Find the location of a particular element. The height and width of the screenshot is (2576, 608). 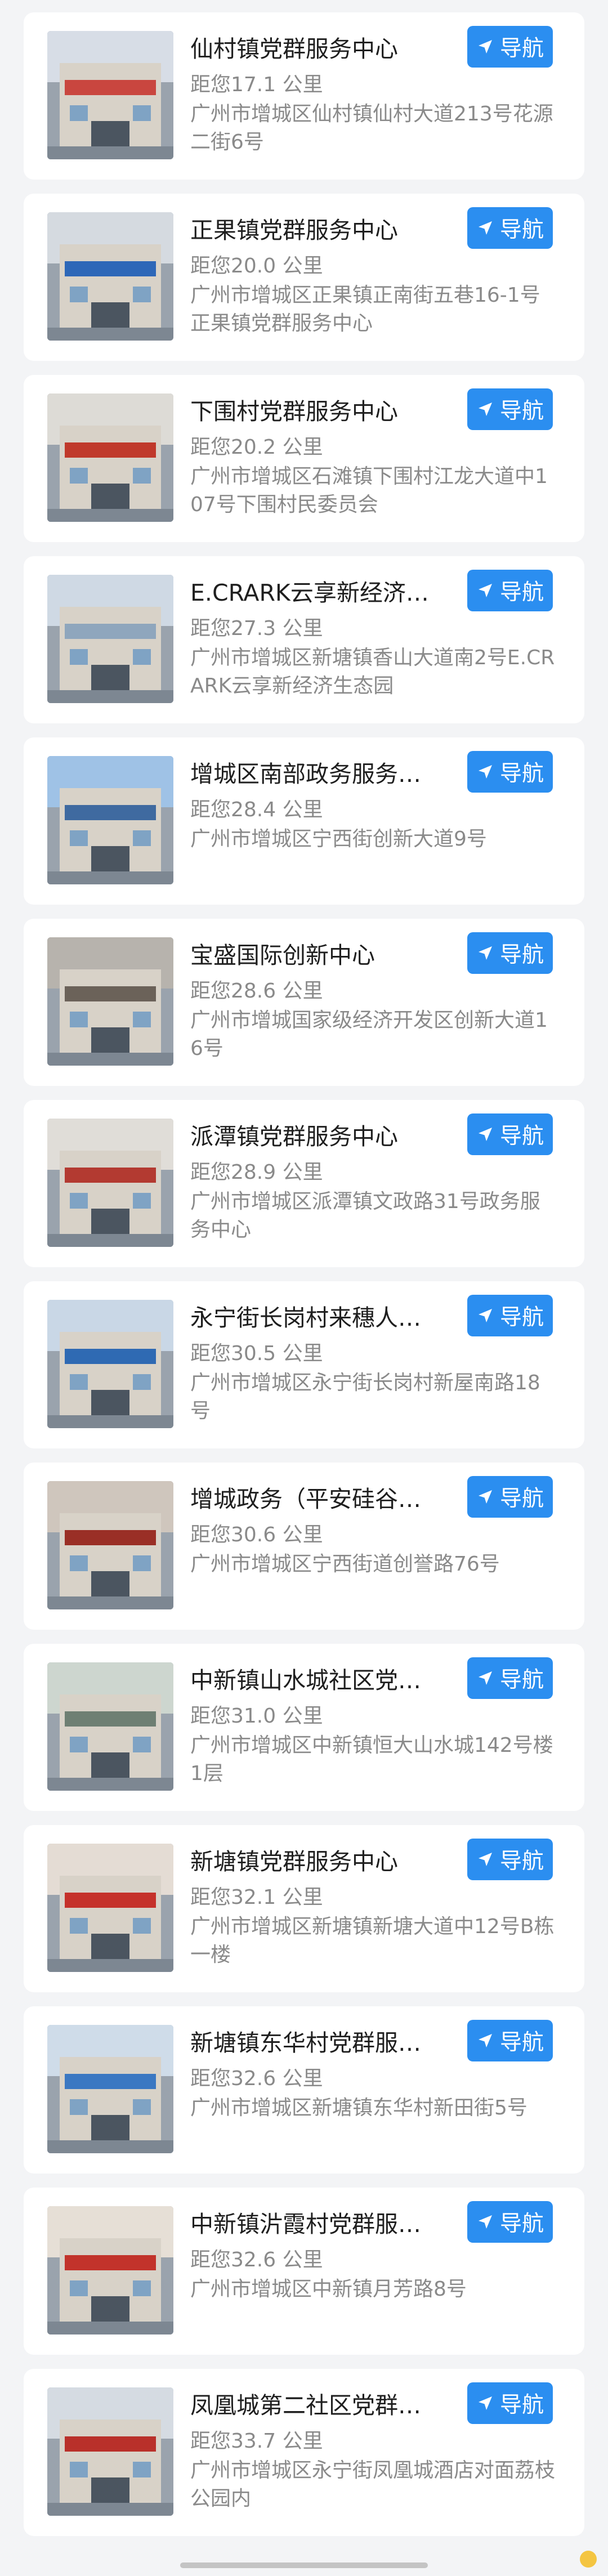

location-title: 正果镇党群服务中心 is located at coordinates (314, 230).